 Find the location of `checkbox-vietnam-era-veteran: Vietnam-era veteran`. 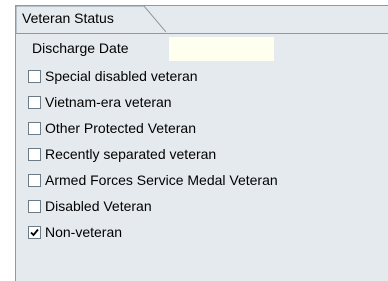

checkbox-vietnam-era-veteran: Vietnam-era veteran is located at coordinates (203, 104).